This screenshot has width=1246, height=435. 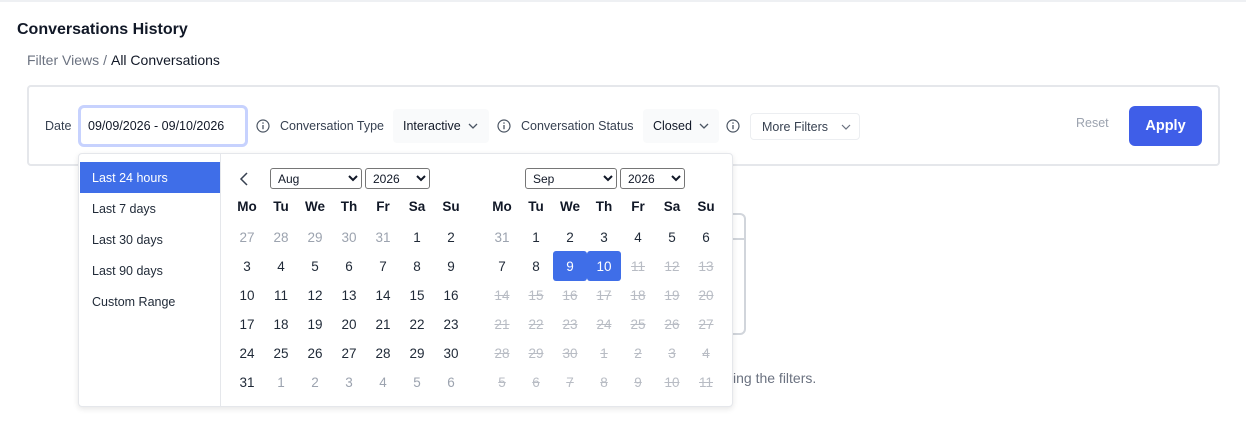 What do you see at coordinates (502, 353) in the screenshot?
I see `right-calendar-day: 28` at bounding box center [502, 353].